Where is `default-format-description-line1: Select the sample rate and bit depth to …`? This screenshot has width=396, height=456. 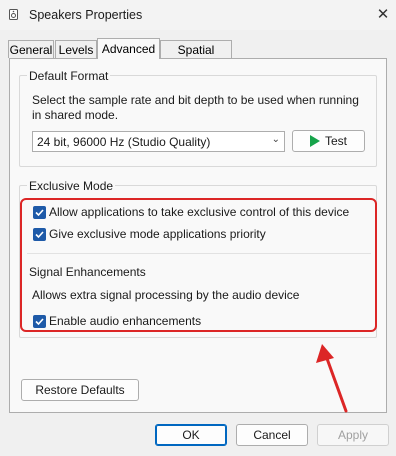
default-format-description-line1: Select the sample rate and bit depth to … is located at coordinates (195, 100).